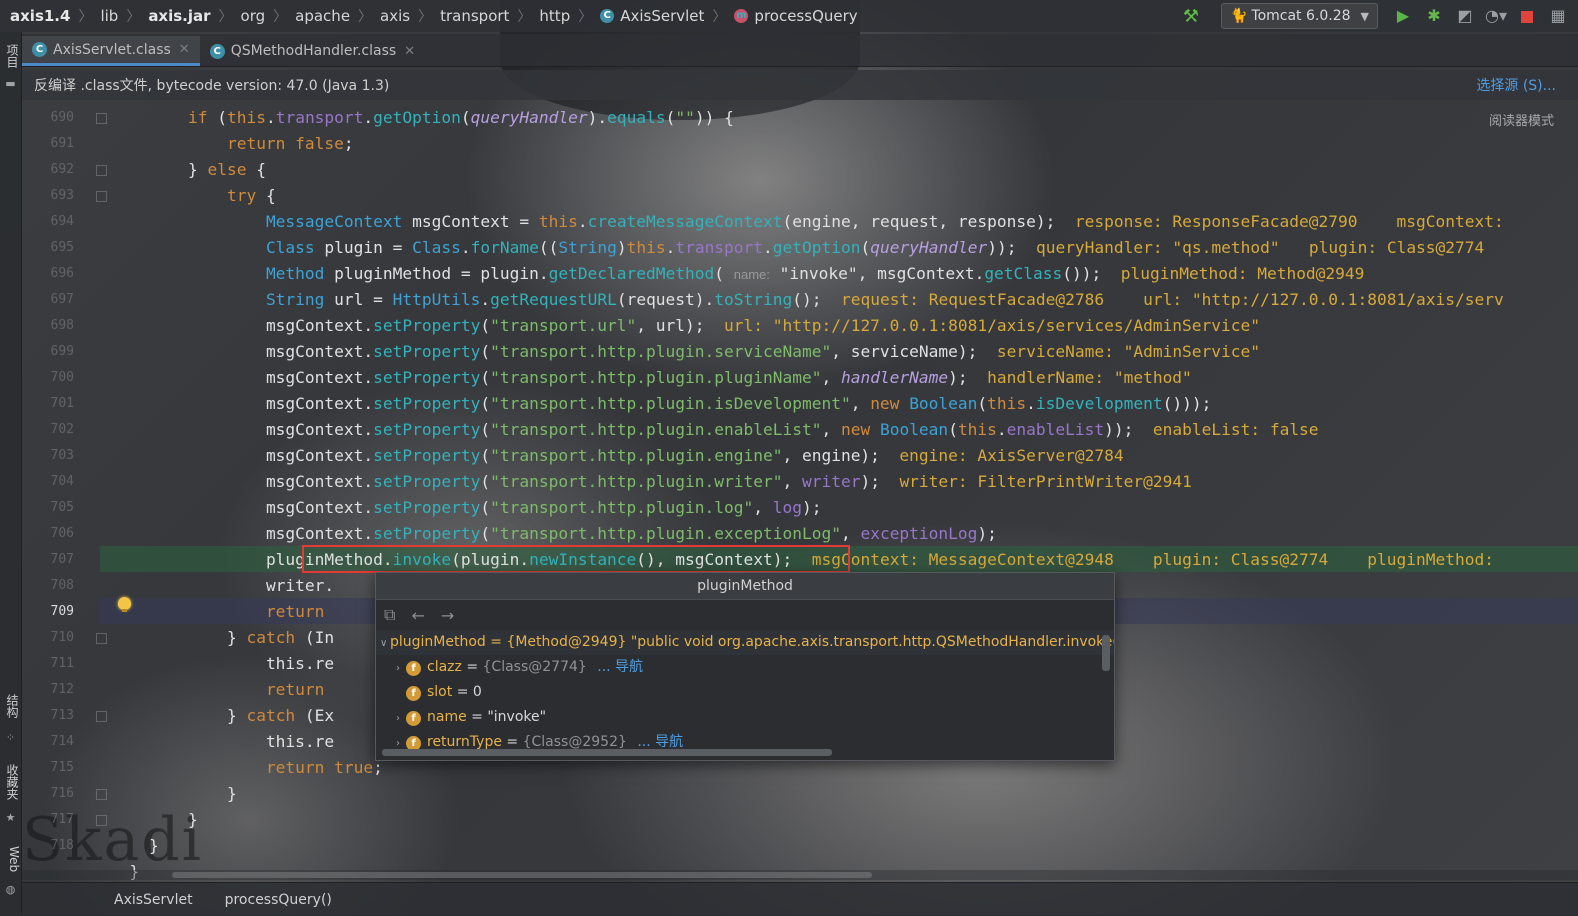  What do you see at coordinates (10, 737) in the screenshot?
I see `structure-icon: ⁘` at bounding box center [10, 737].